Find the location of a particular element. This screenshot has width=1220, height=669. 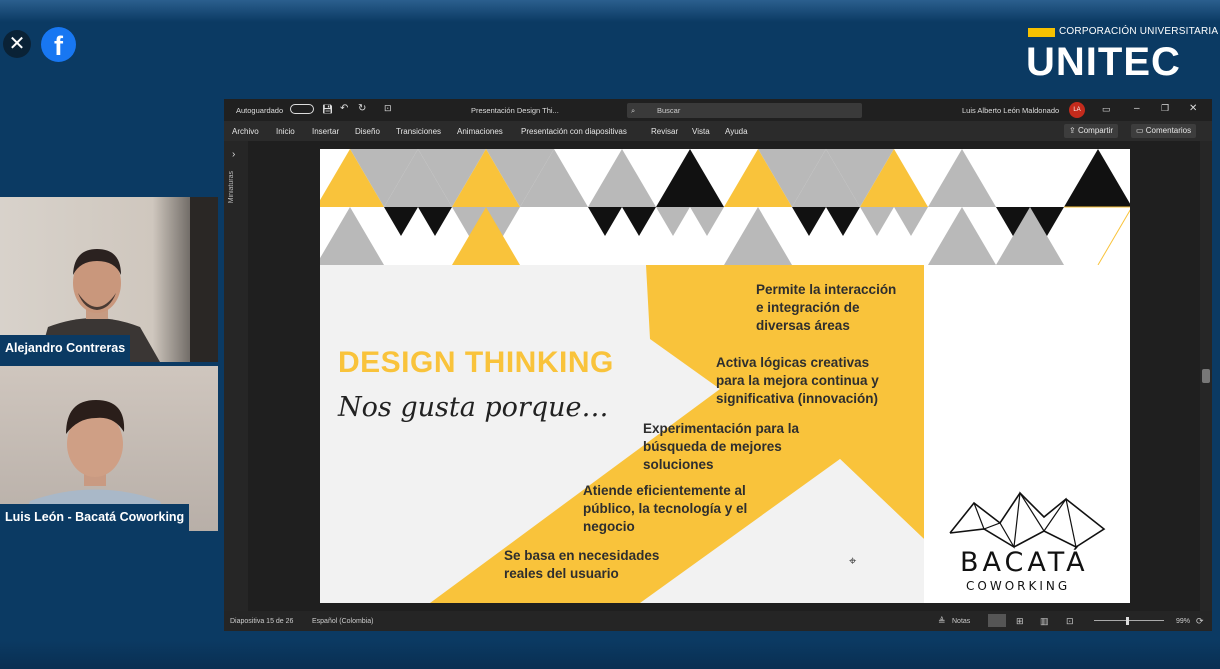

tab-ayuda: Ayuda is located at coordinates (736, 131).